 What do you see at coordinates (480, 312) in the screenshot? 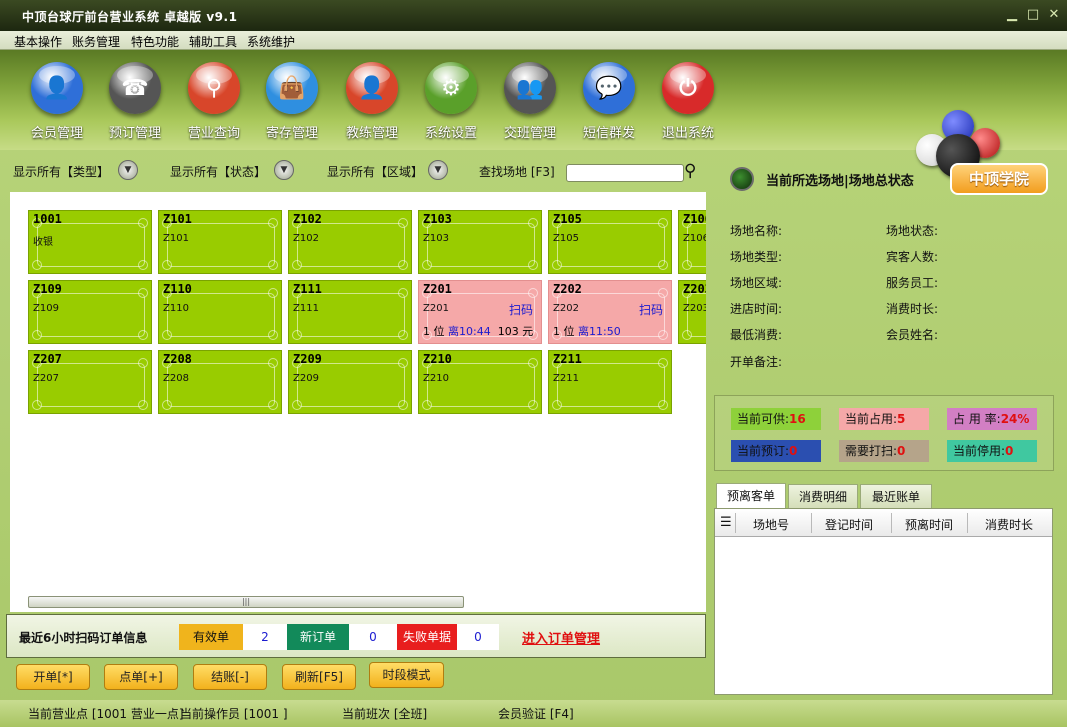
I see `table-tile: Z201 Z201 扫码 1 位 离10:44 103 元` at bounding box center [480, 312].